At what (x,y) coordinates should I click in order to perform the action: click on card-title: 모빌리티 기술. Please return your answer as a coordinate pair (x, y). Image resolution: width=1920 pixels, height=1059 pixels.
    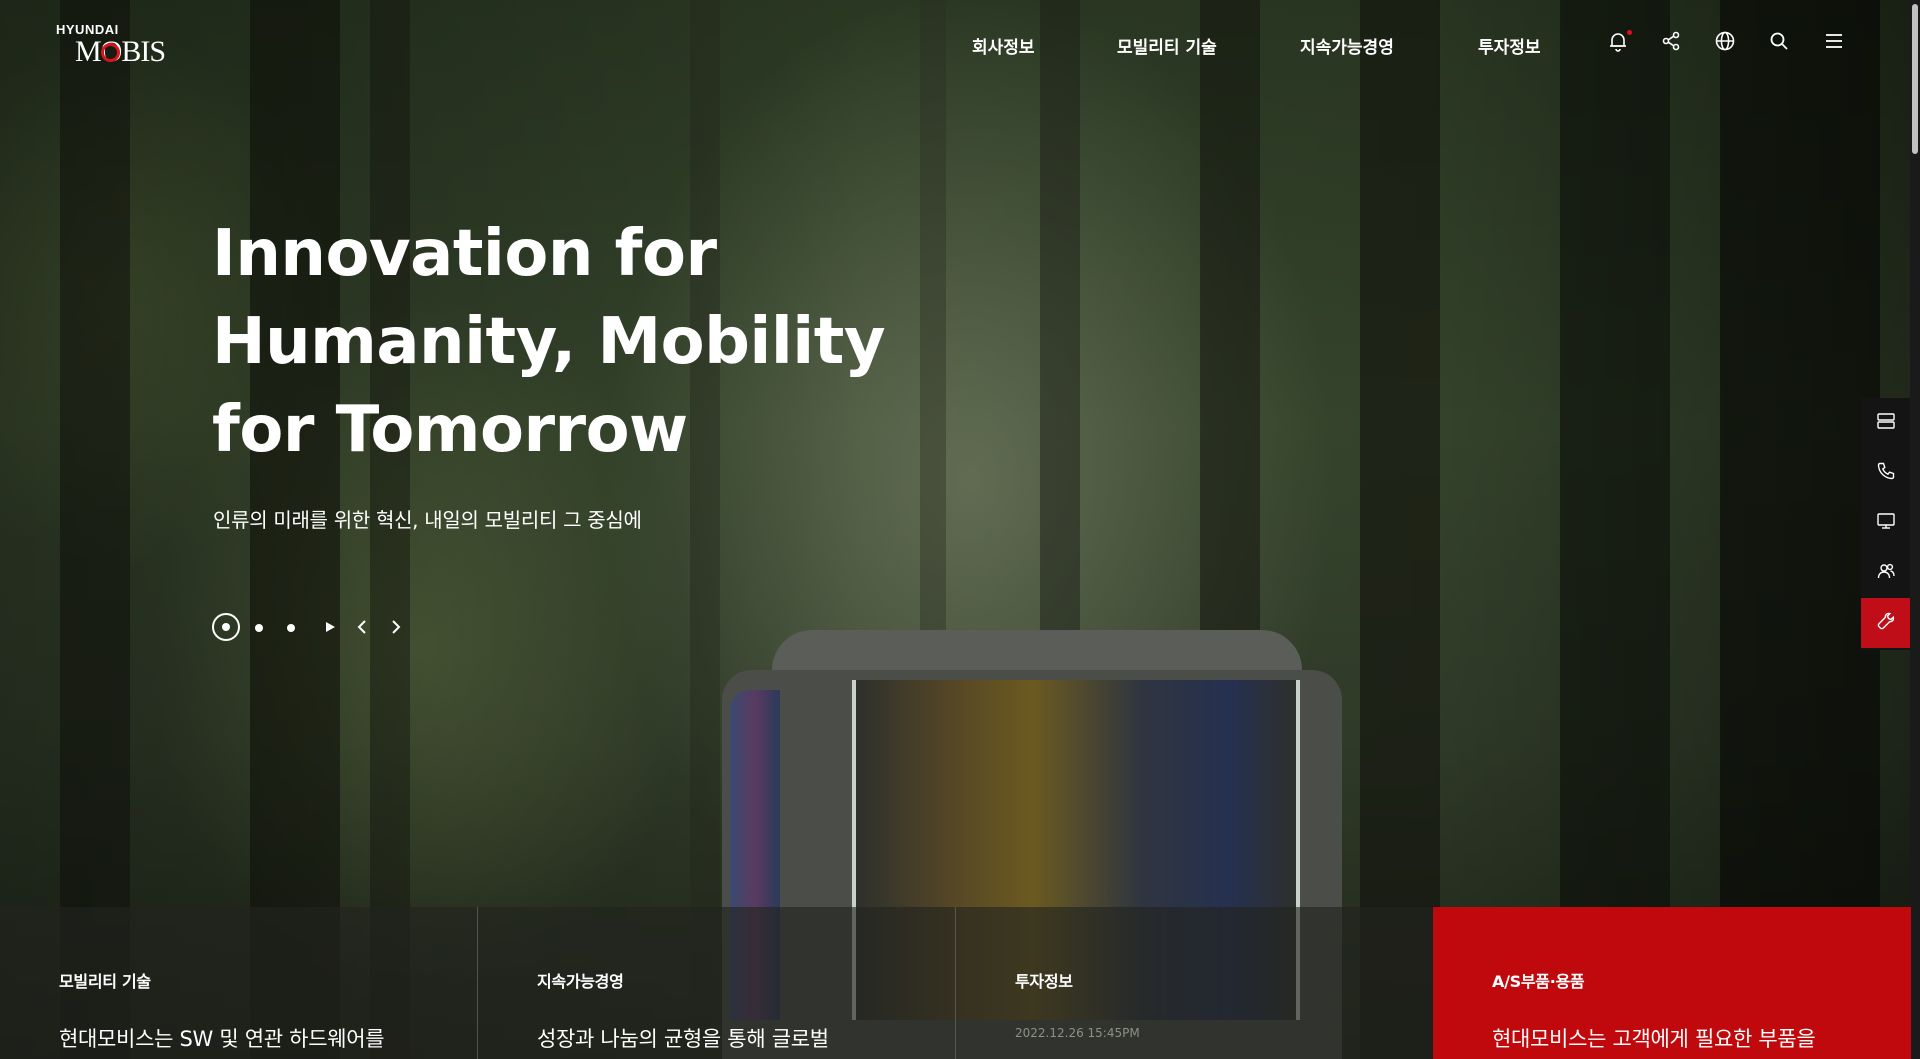
    Looking at the image, I should click on (105, 981).